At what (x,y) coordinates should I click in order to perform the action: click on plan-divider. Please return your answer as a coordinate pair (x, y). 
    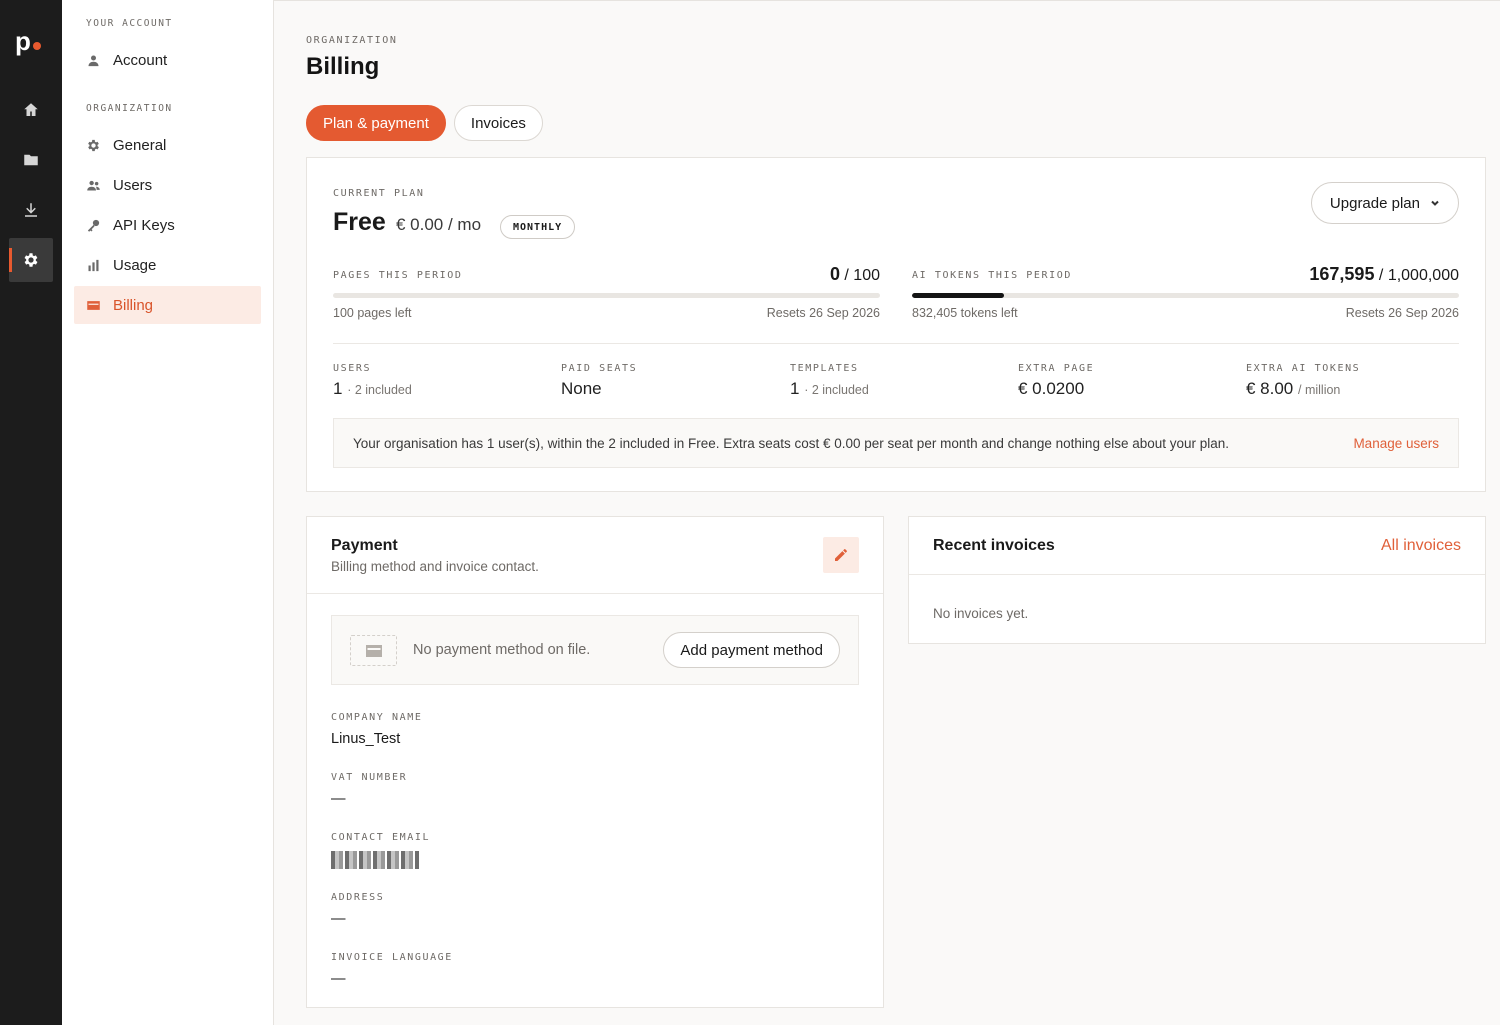
    Looking at the image, I should click on (896, 343).